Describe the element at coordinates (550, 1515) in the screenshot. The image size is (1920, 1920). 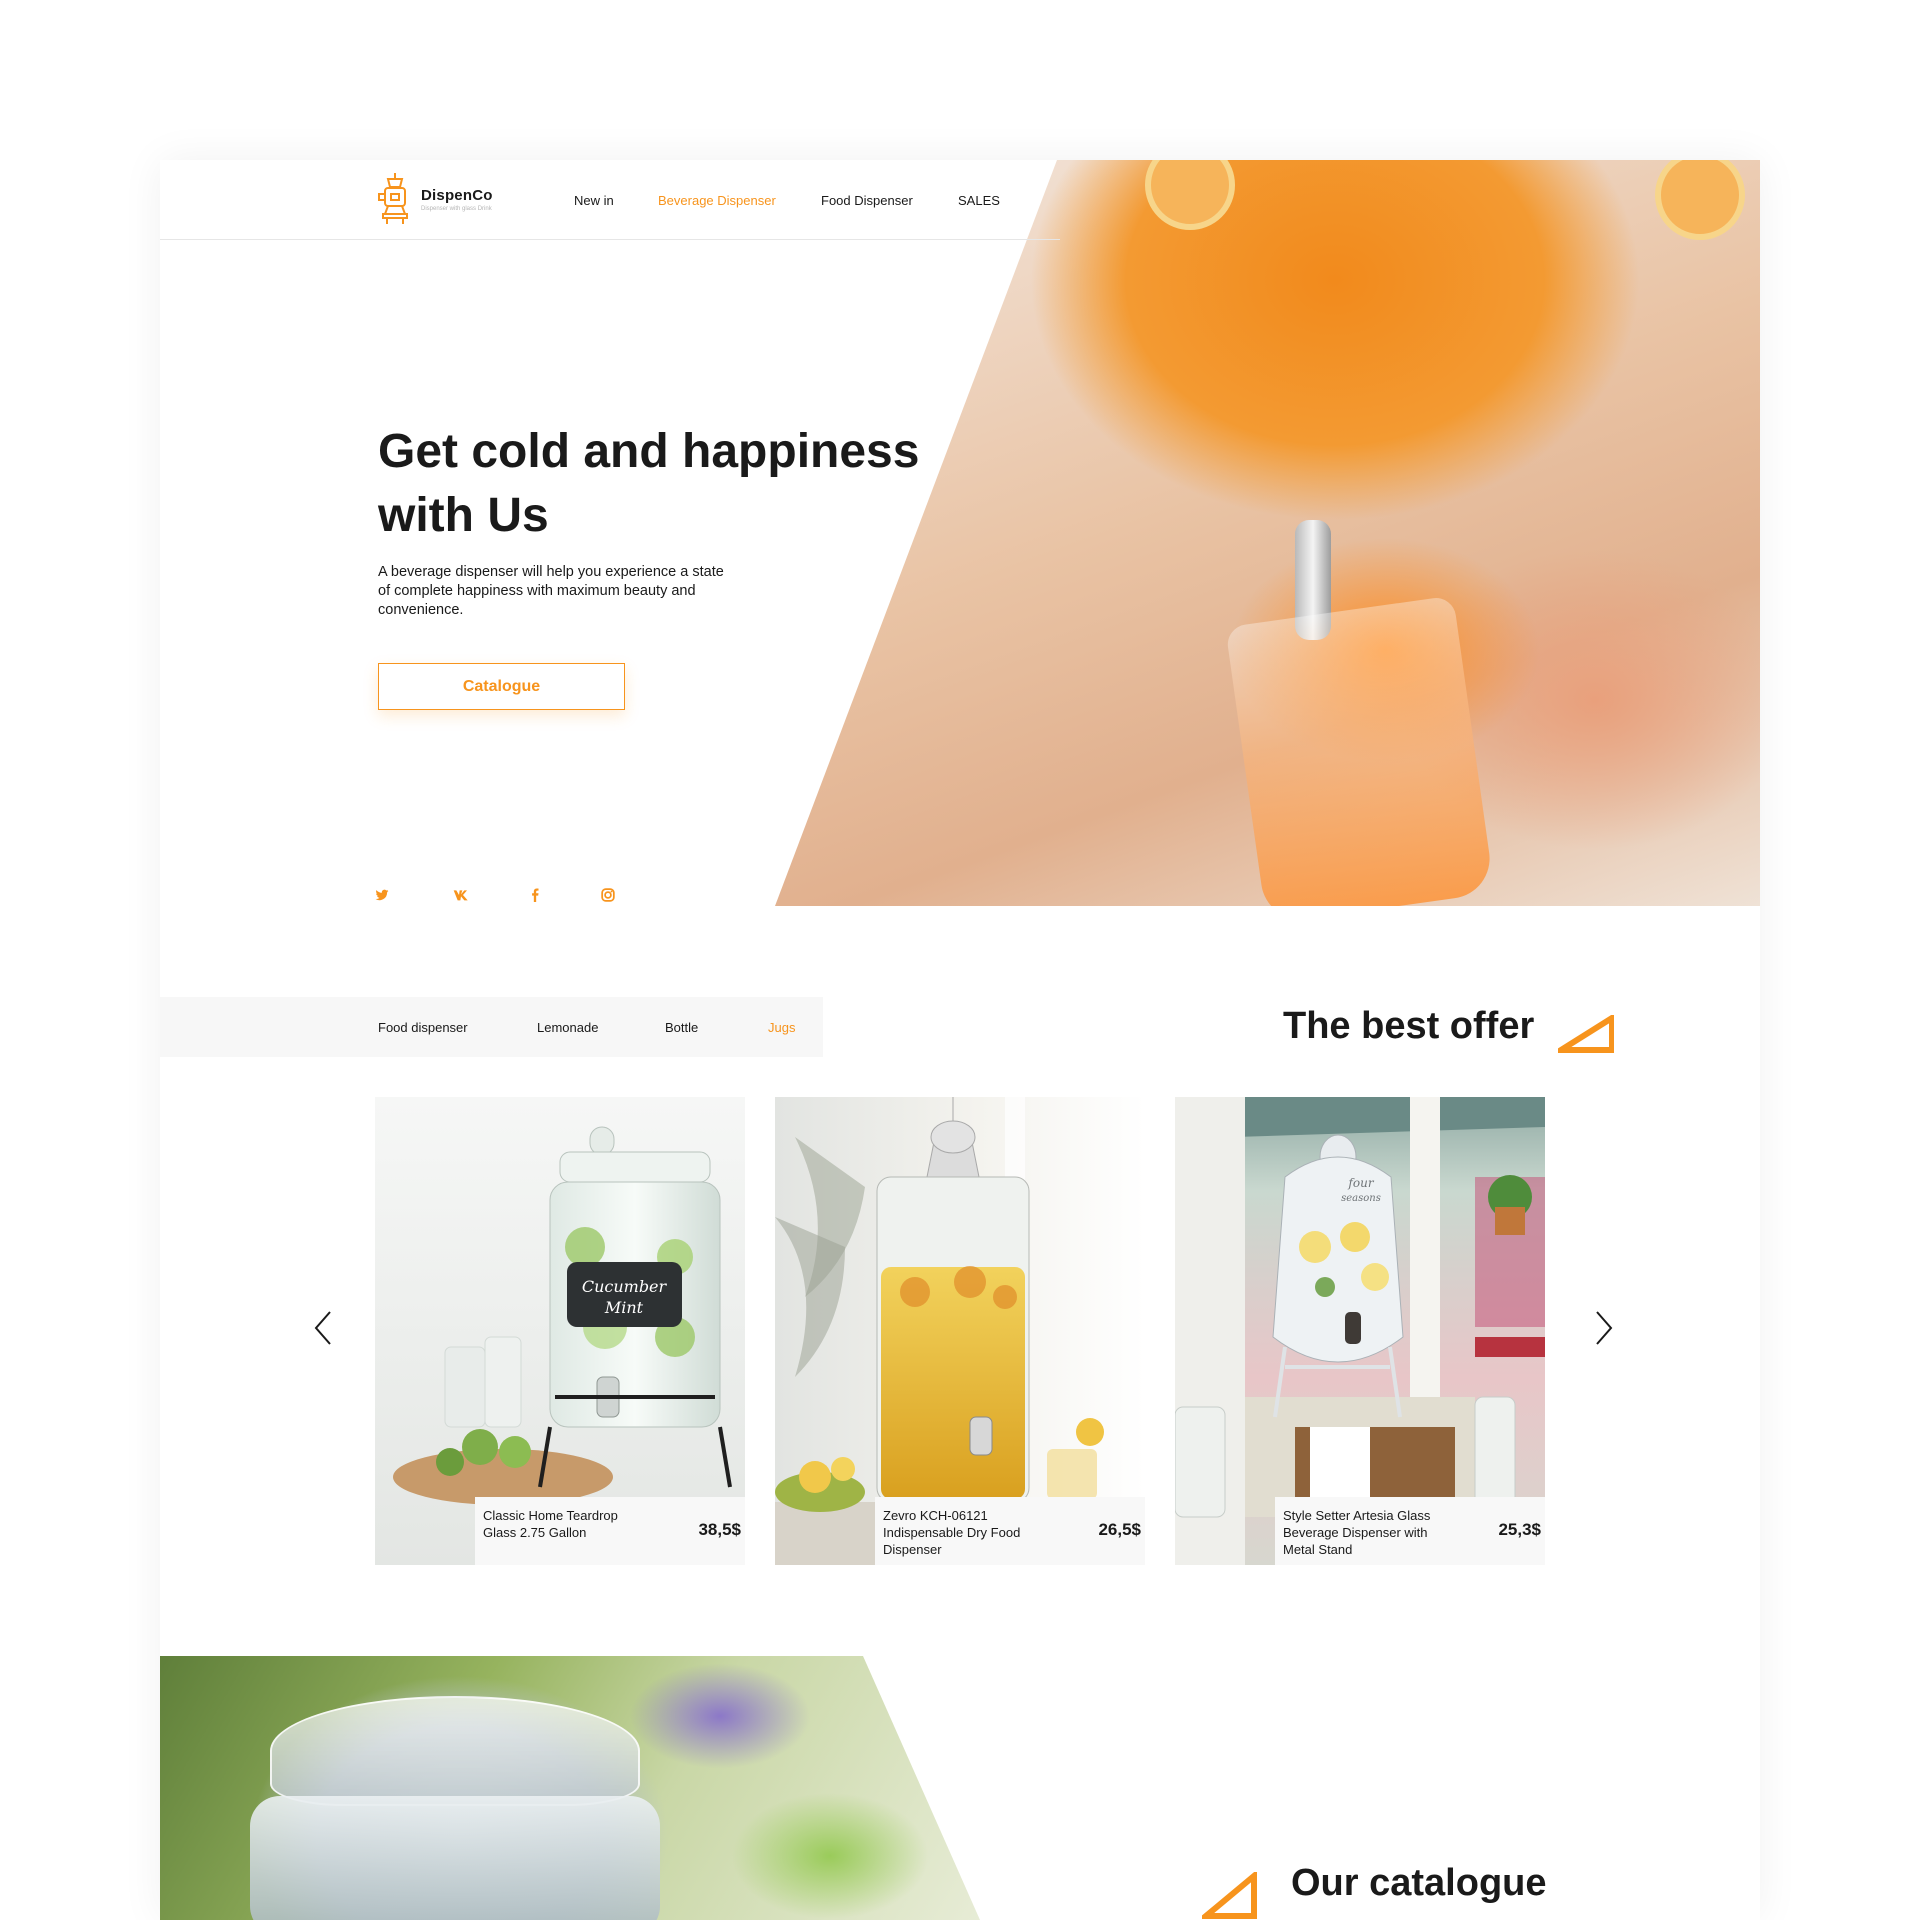
I see `product-name-line: Classic Home Teardrop` at that location.